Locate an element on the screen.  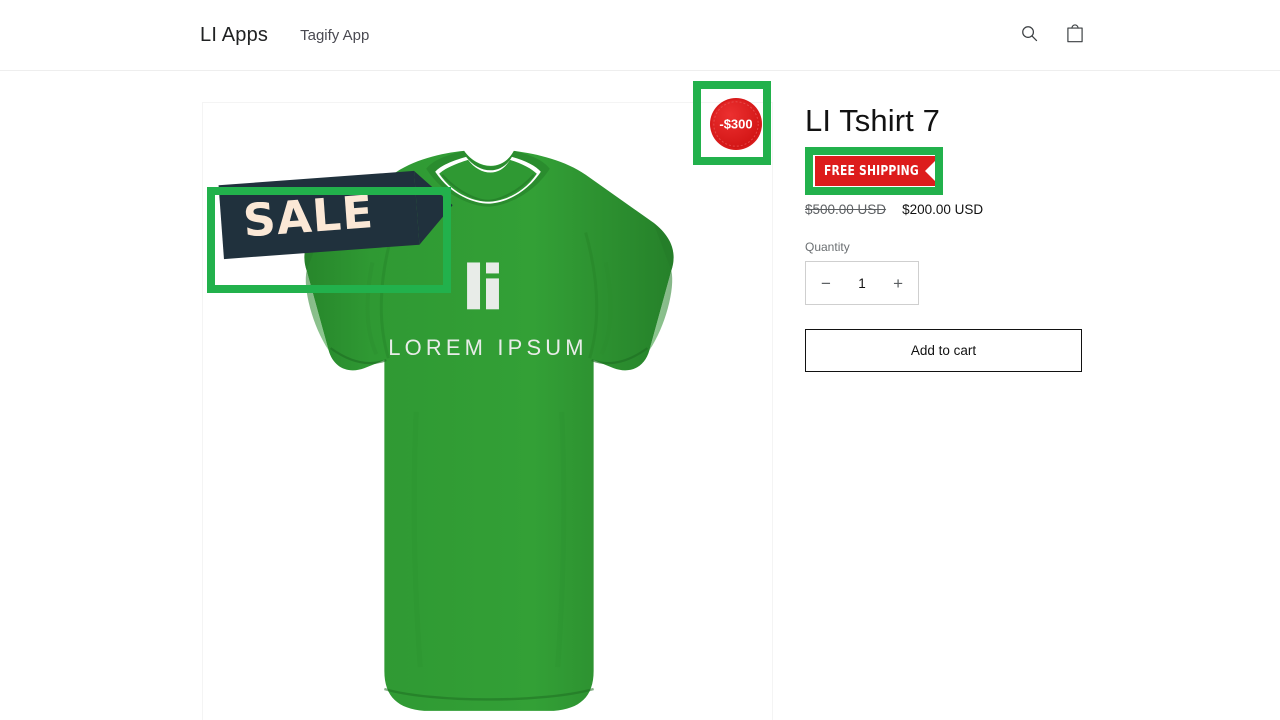
sale-ribbon-label: SALE is located at coordinates (308, 215).